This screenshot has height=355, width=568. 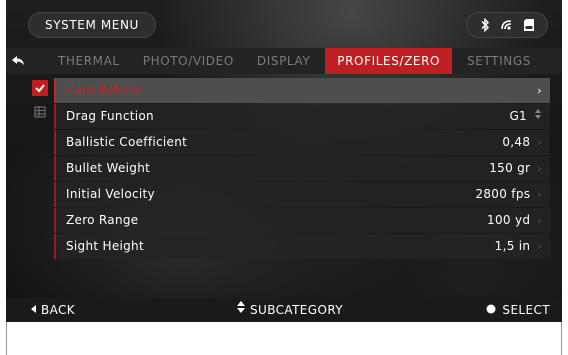 I want to click on tab-profiles-zero: PROFILES/ZERO, so click(x=389, y=61).